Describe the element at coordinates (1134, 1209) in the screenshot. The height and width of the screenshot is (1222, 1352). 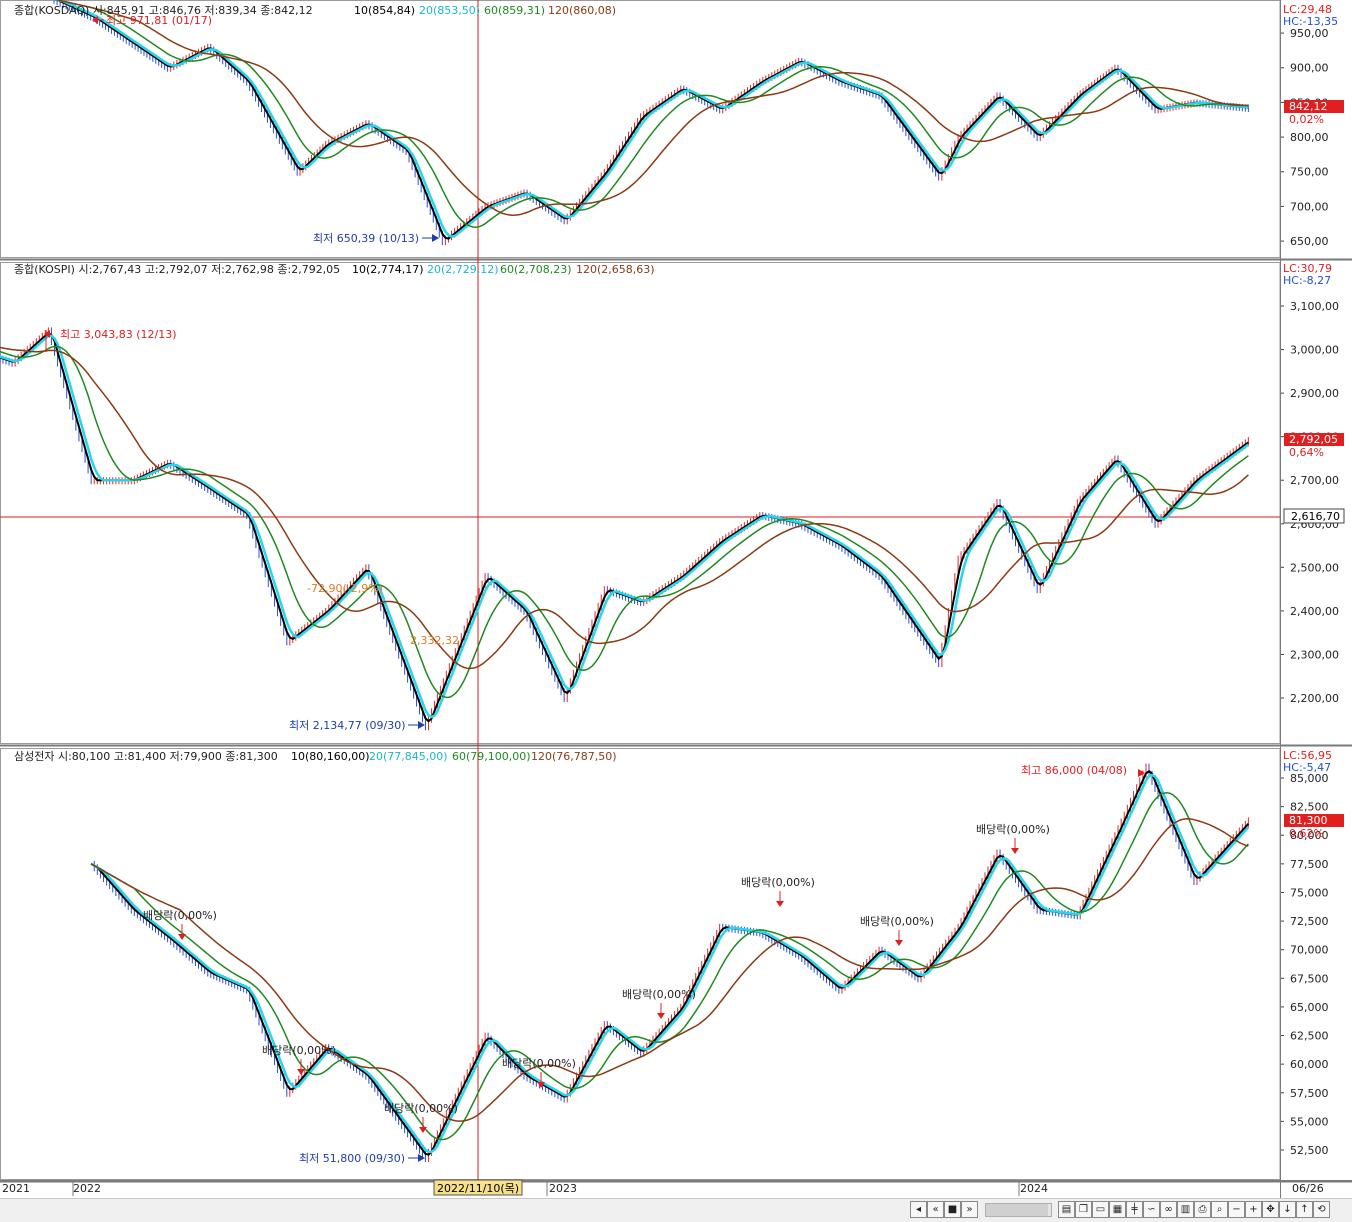
I see `crosshair-icon: ╪` at that location.